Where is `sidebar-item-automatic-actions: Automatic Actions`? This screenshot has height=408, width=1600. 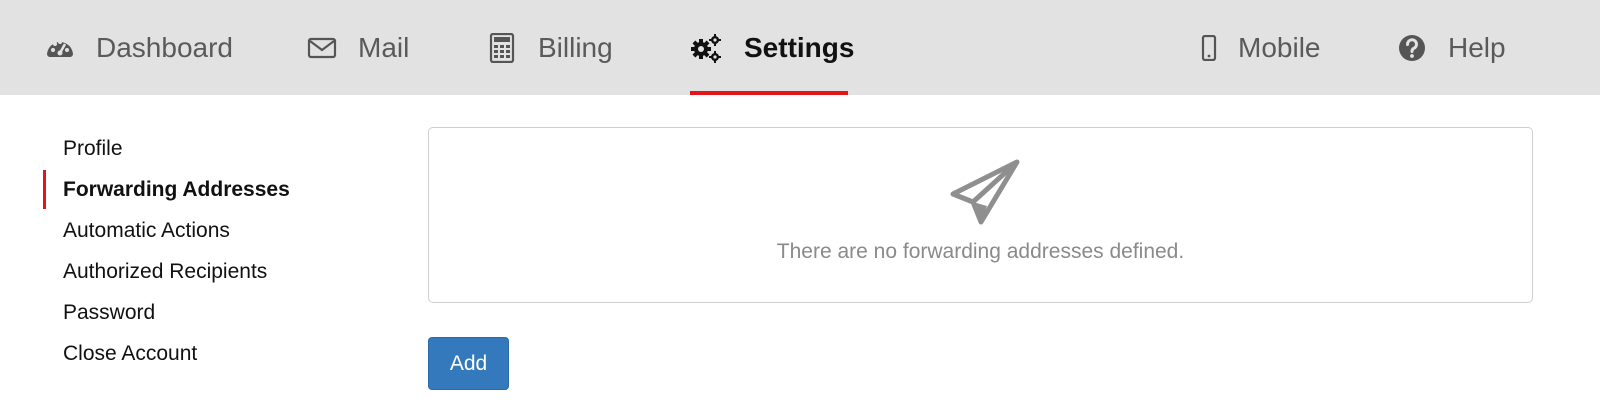
sidebar-item-automatic-actions: Automatic Actions is located at coordinates (180, 230).